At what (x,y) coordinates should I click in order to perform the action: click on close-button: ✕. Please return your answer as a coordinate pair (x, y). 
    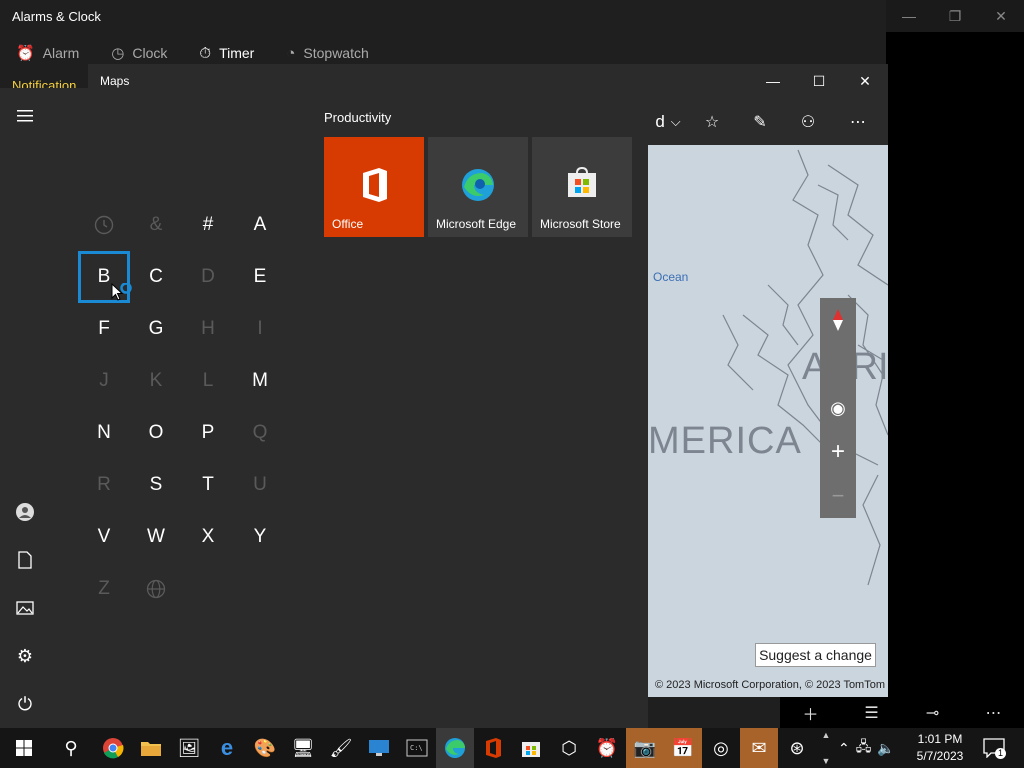
    Looking at the image, I should click on (1001, 16).